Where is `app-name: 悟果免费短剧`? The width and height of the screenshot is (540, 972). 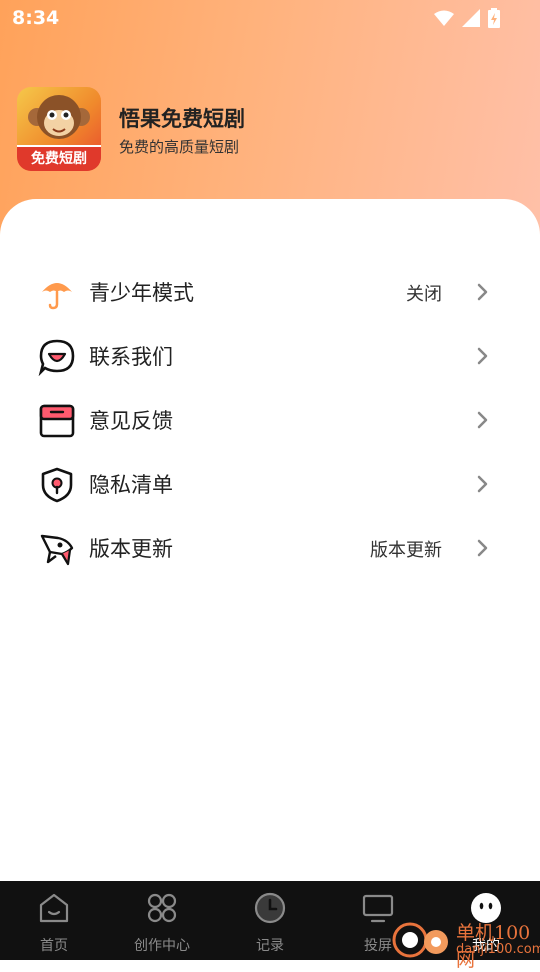 app-name: 悟果免费短剧 is located at coordinates (182, 119).